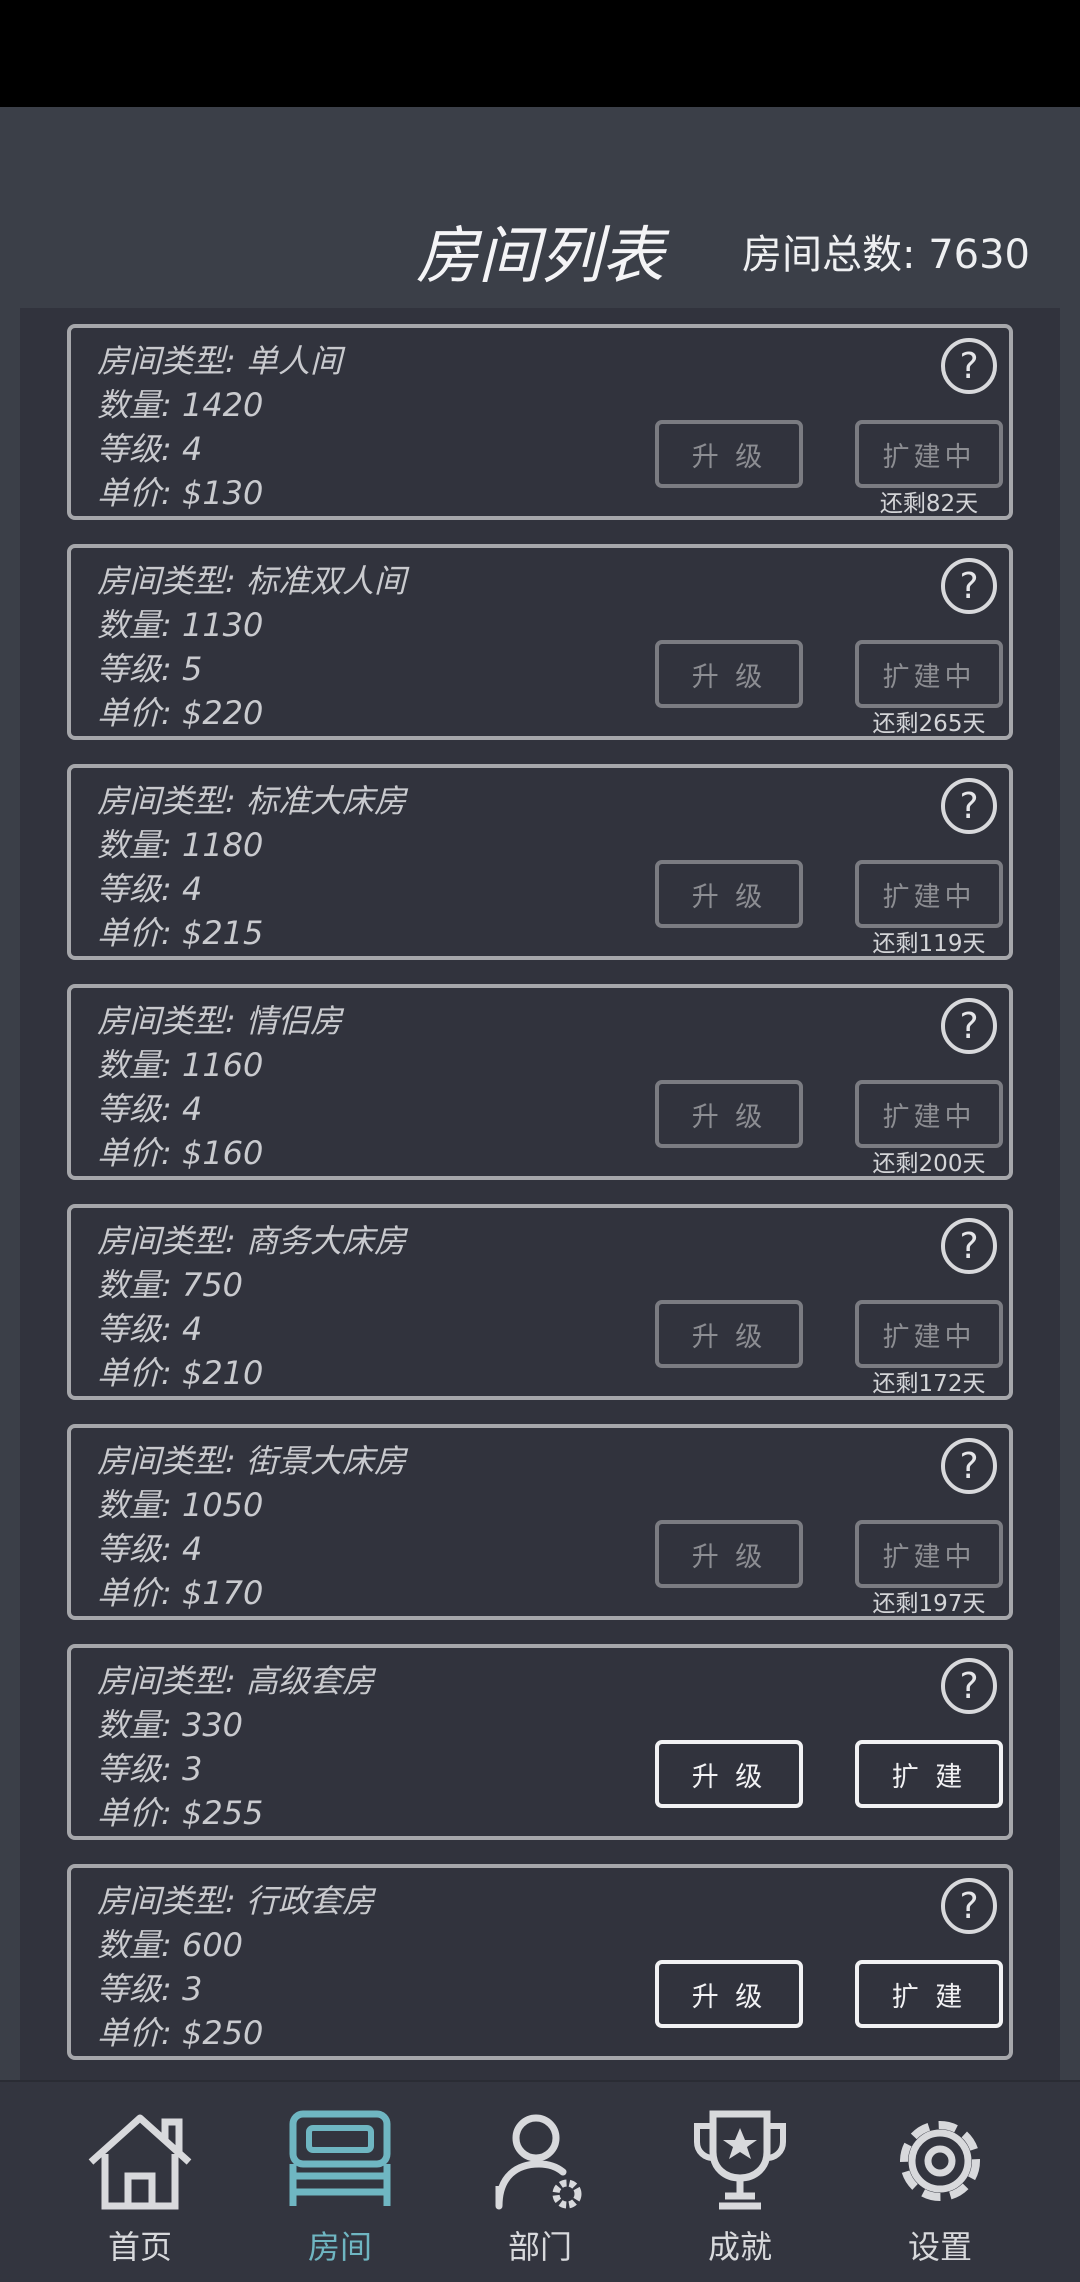 The height and width of the screenshot is (2282, 1080). I want to click on nav-label-departments: 部门, so click(539, 2247).